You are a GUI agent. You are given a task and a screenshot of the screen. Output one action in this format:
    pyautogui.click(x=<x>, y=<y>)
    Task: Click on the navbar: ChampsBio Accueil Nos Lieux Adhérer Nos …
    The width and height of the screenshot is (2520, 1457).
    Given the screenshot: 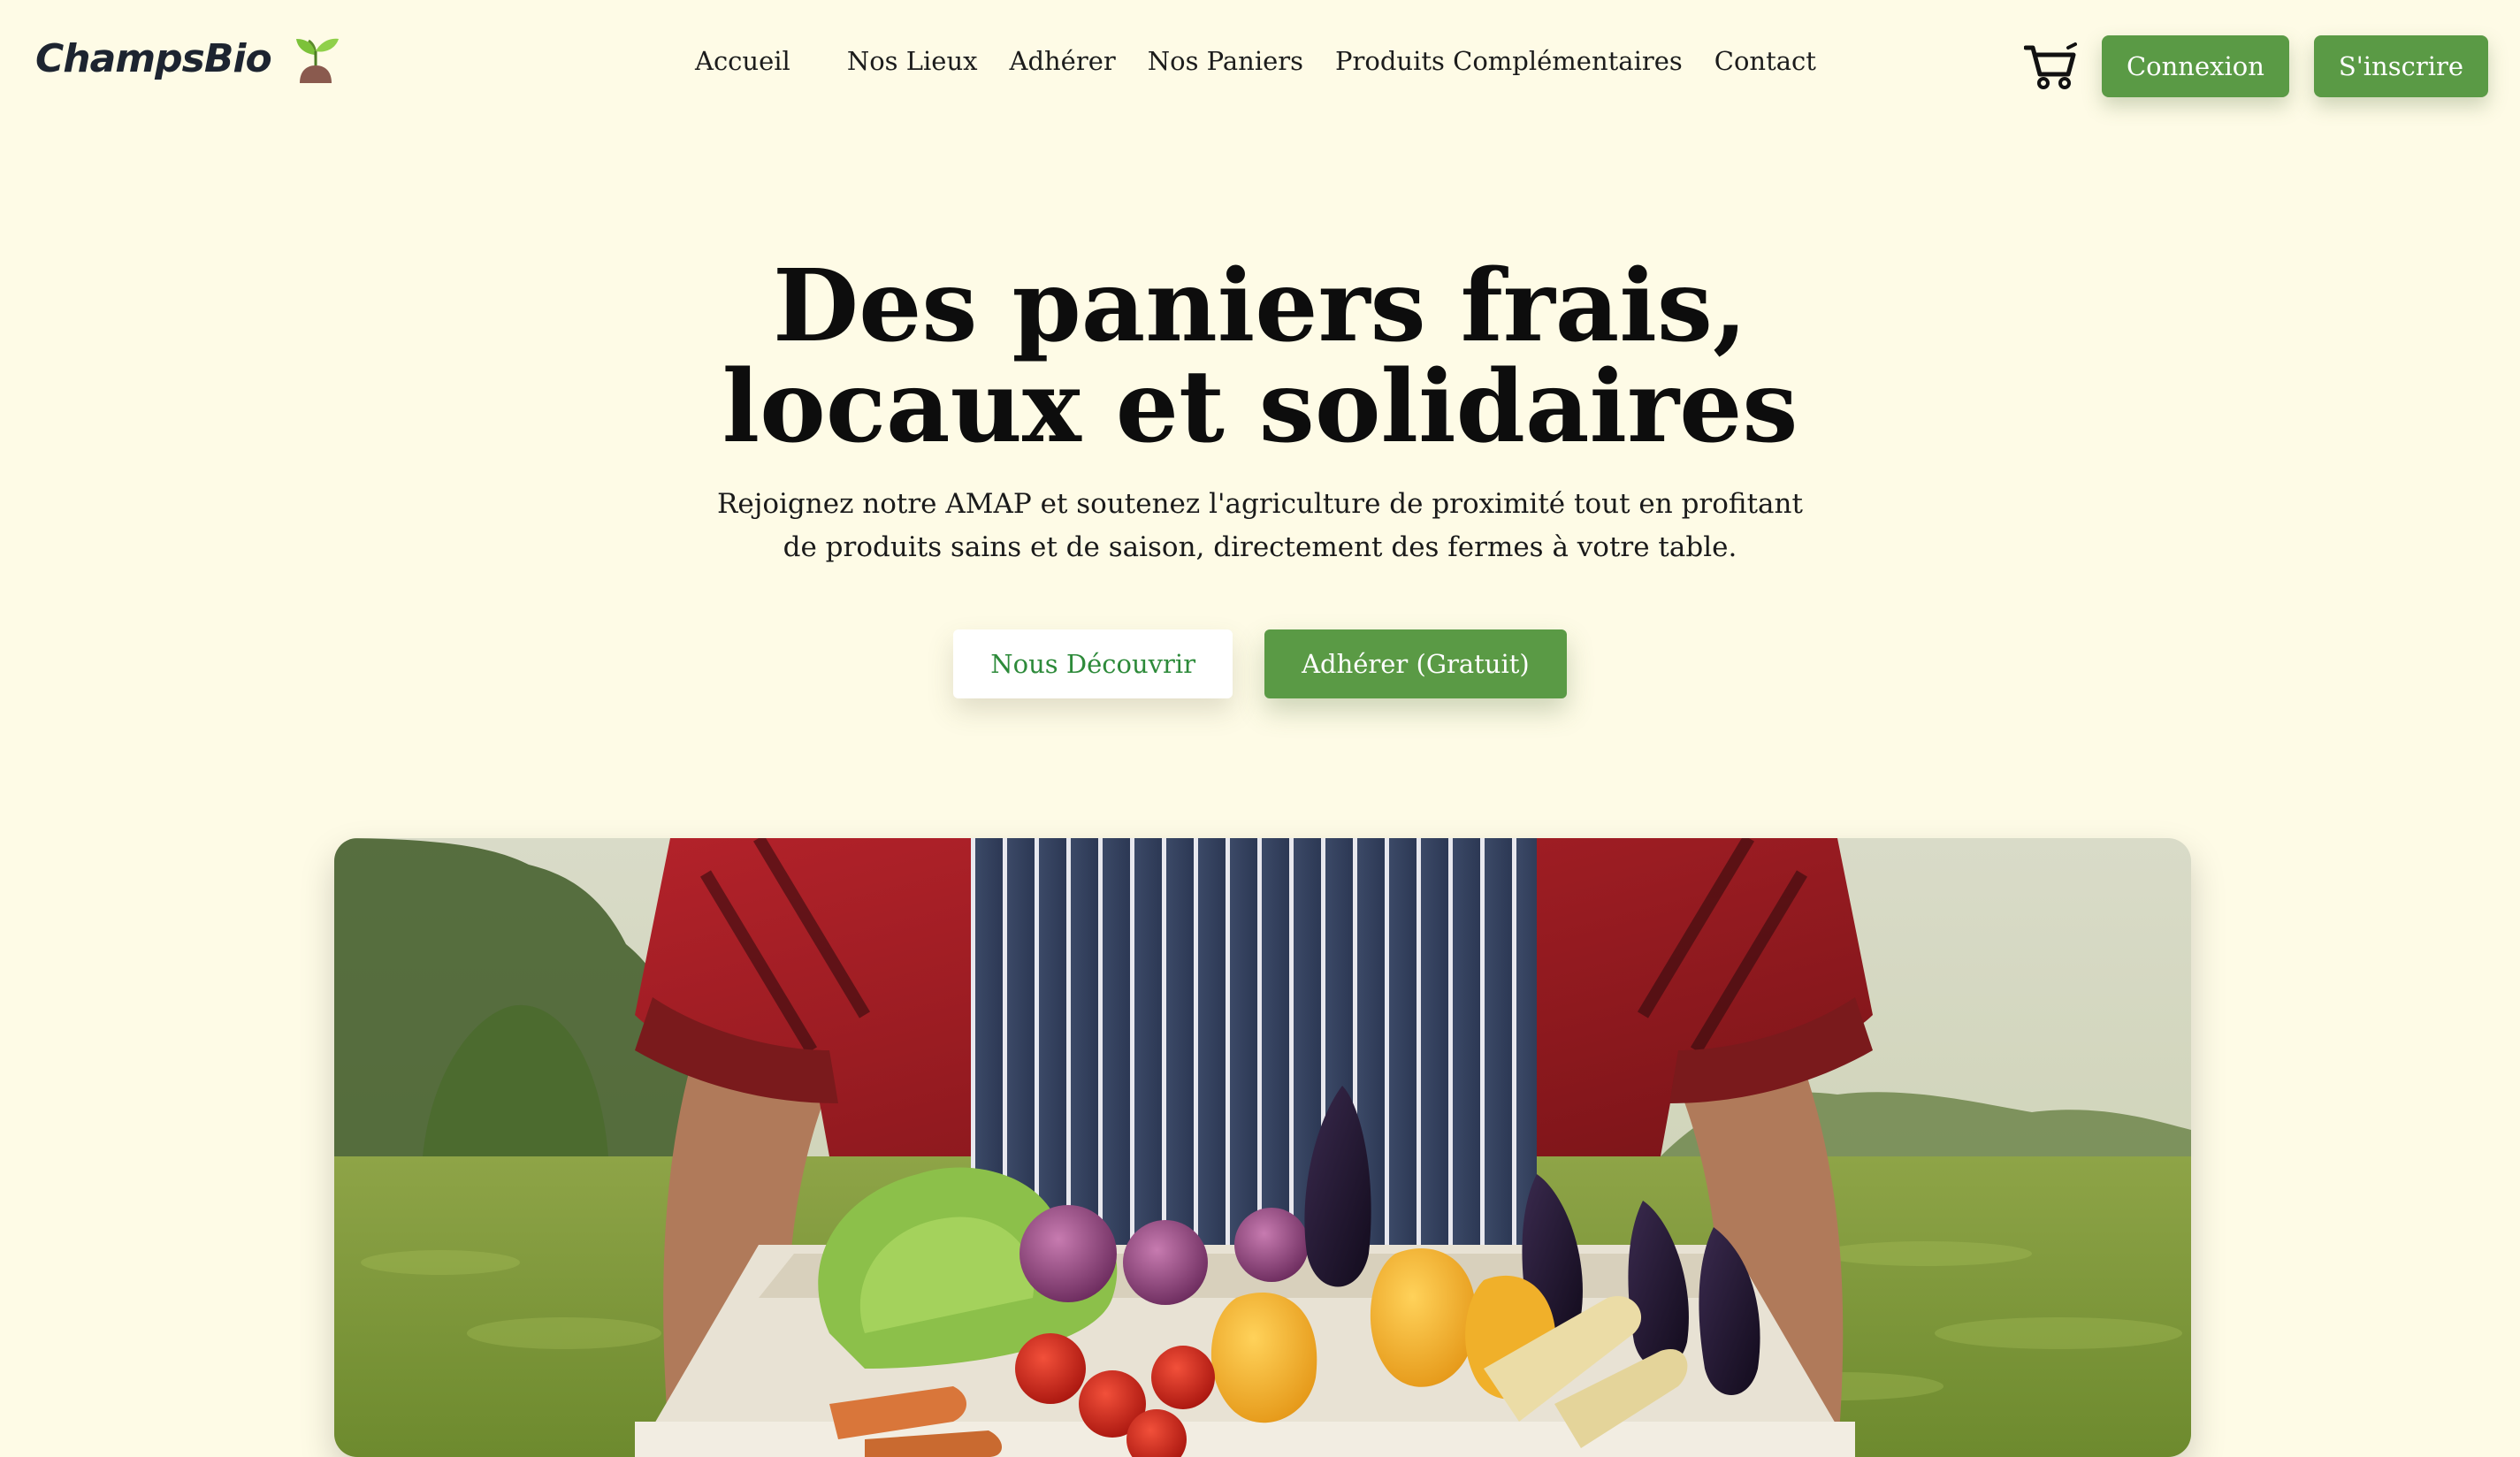 What is the action you would take?
    pyautogui.click(x=1260, y=66)
    